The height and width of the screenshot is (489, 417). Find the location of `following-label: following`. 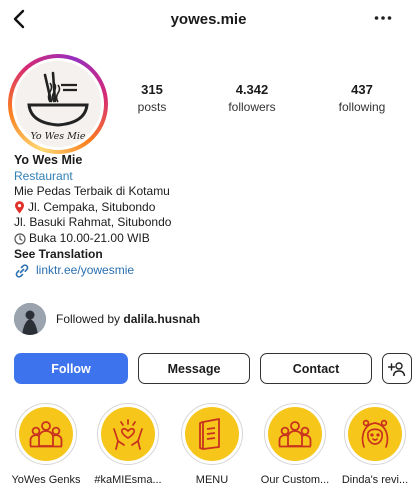

following-label: following is located at coordinates (362, 107).